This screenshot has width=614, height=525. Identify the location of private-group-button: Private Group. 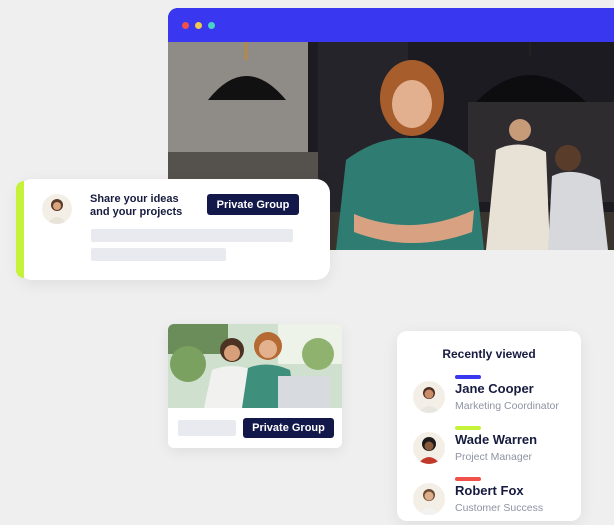
(253, 204).